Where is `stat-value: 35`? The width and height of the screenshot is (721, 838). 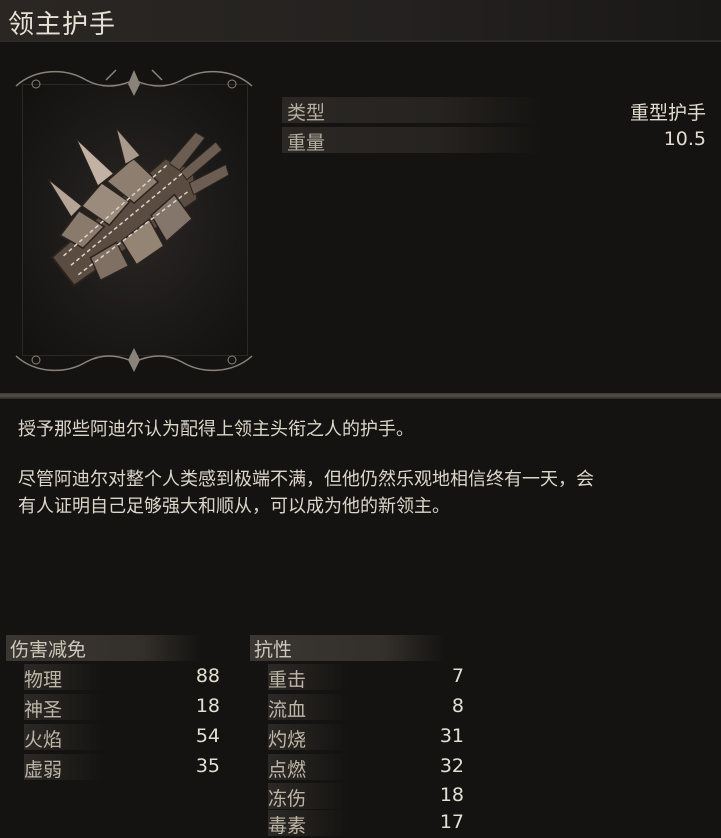 stat-value: 35 is located at coordinates (207, 766).